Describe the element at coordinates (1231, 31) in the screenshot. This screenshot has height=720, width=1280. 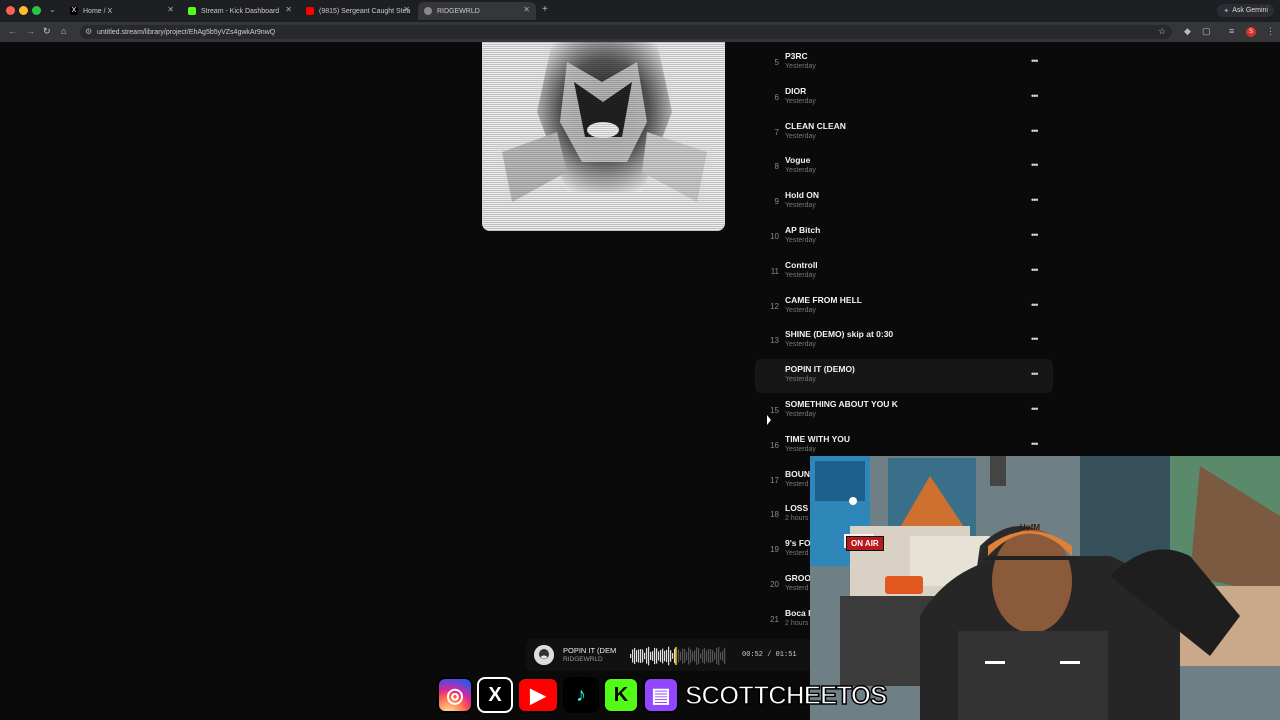
I see `tab-groups-icon: ≡` at that location.